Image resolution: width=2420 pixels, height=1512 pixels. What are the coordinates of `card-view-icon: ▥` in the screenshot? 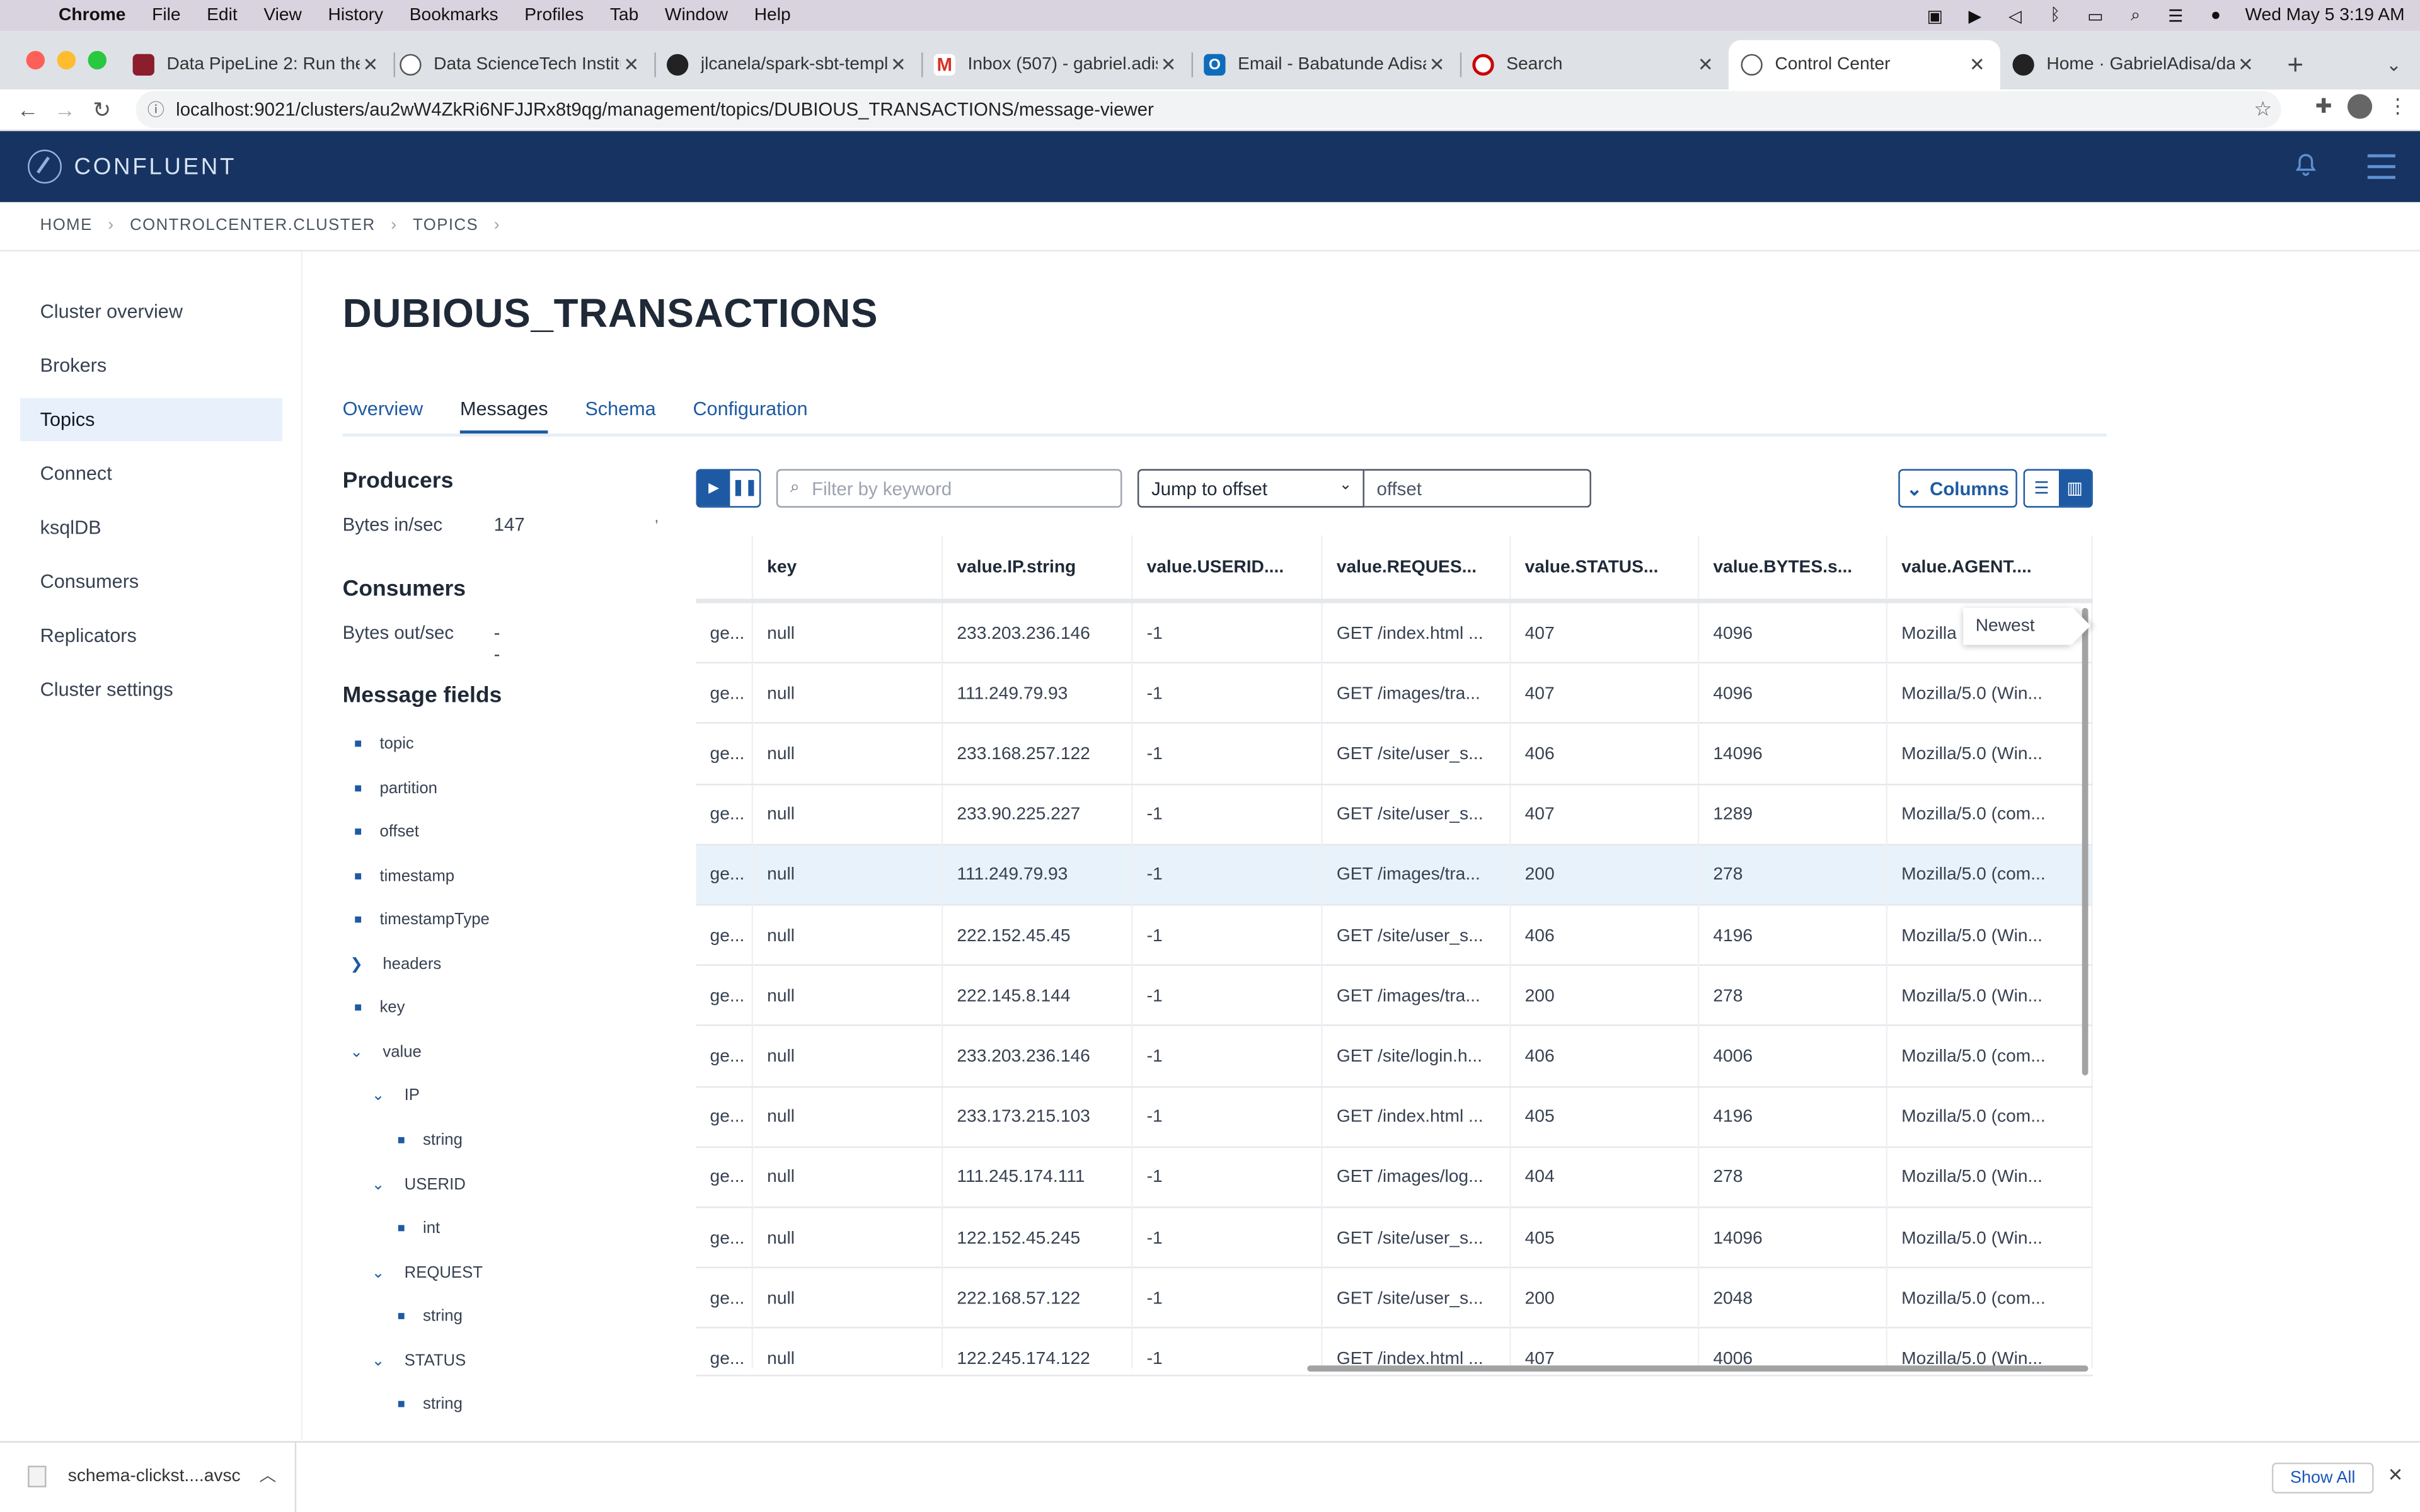 It's located at (2075, 488).